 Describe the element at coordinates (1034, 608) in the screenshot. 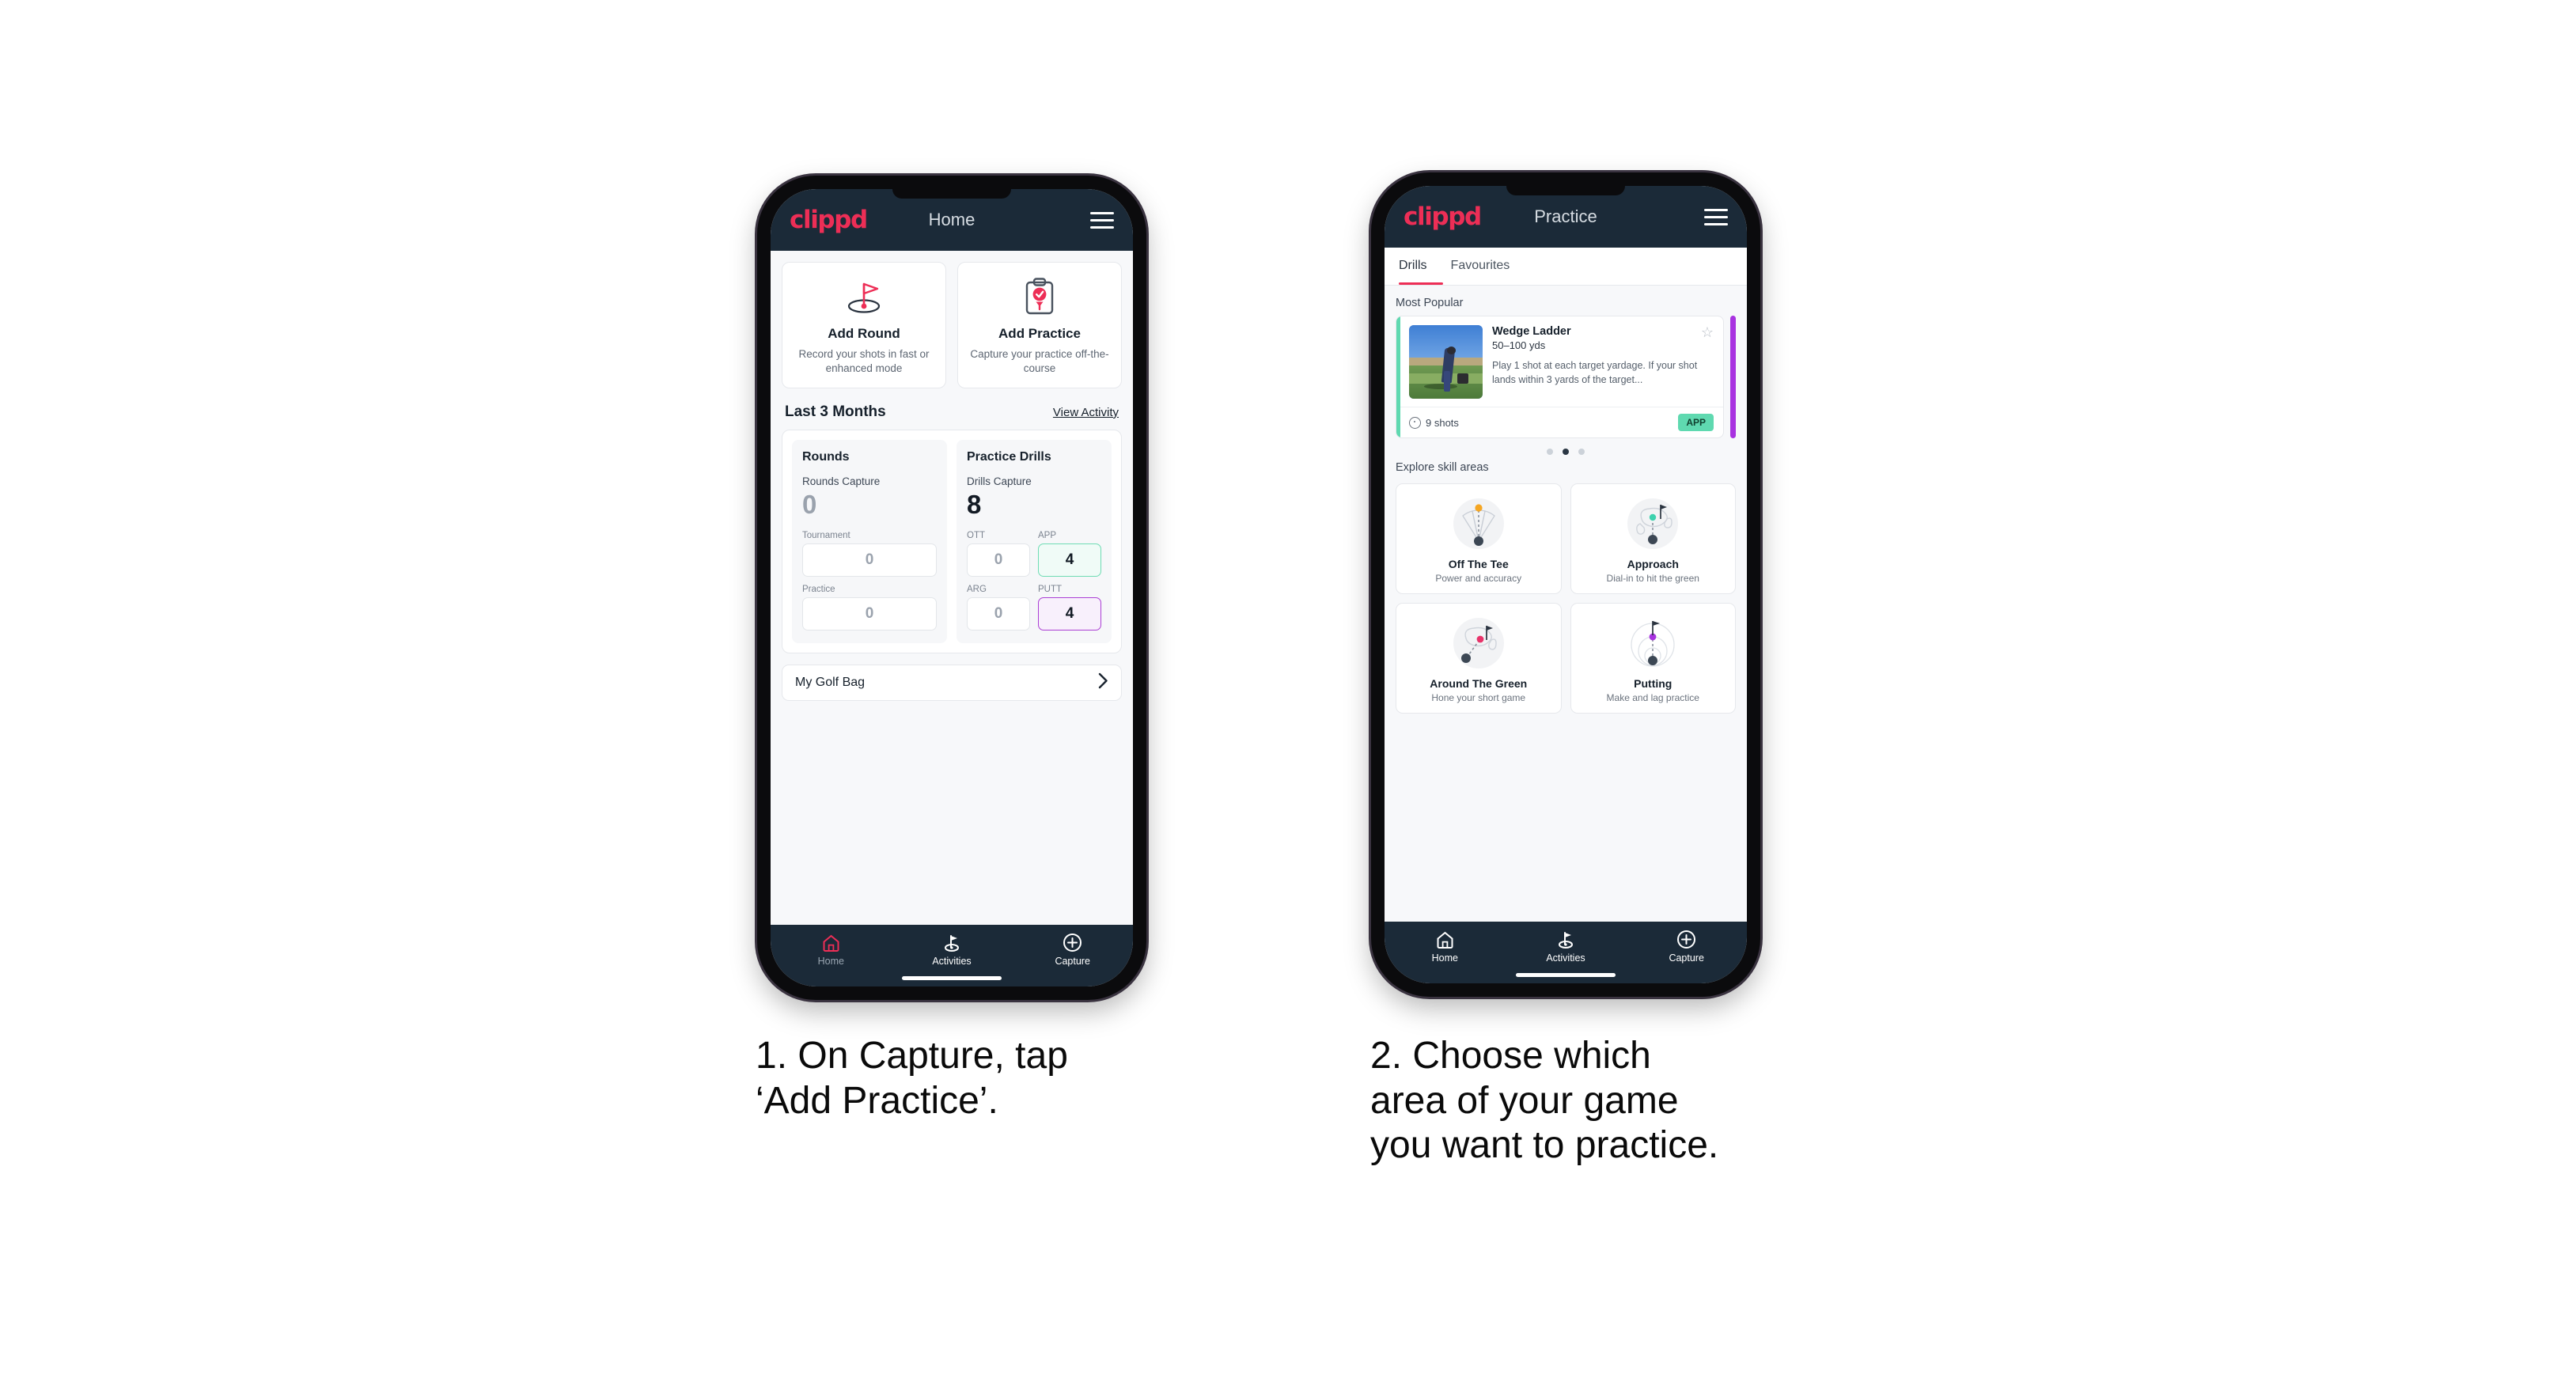

I see `drill-stats-row-2: ARG 0 PUTT 4` at that location.